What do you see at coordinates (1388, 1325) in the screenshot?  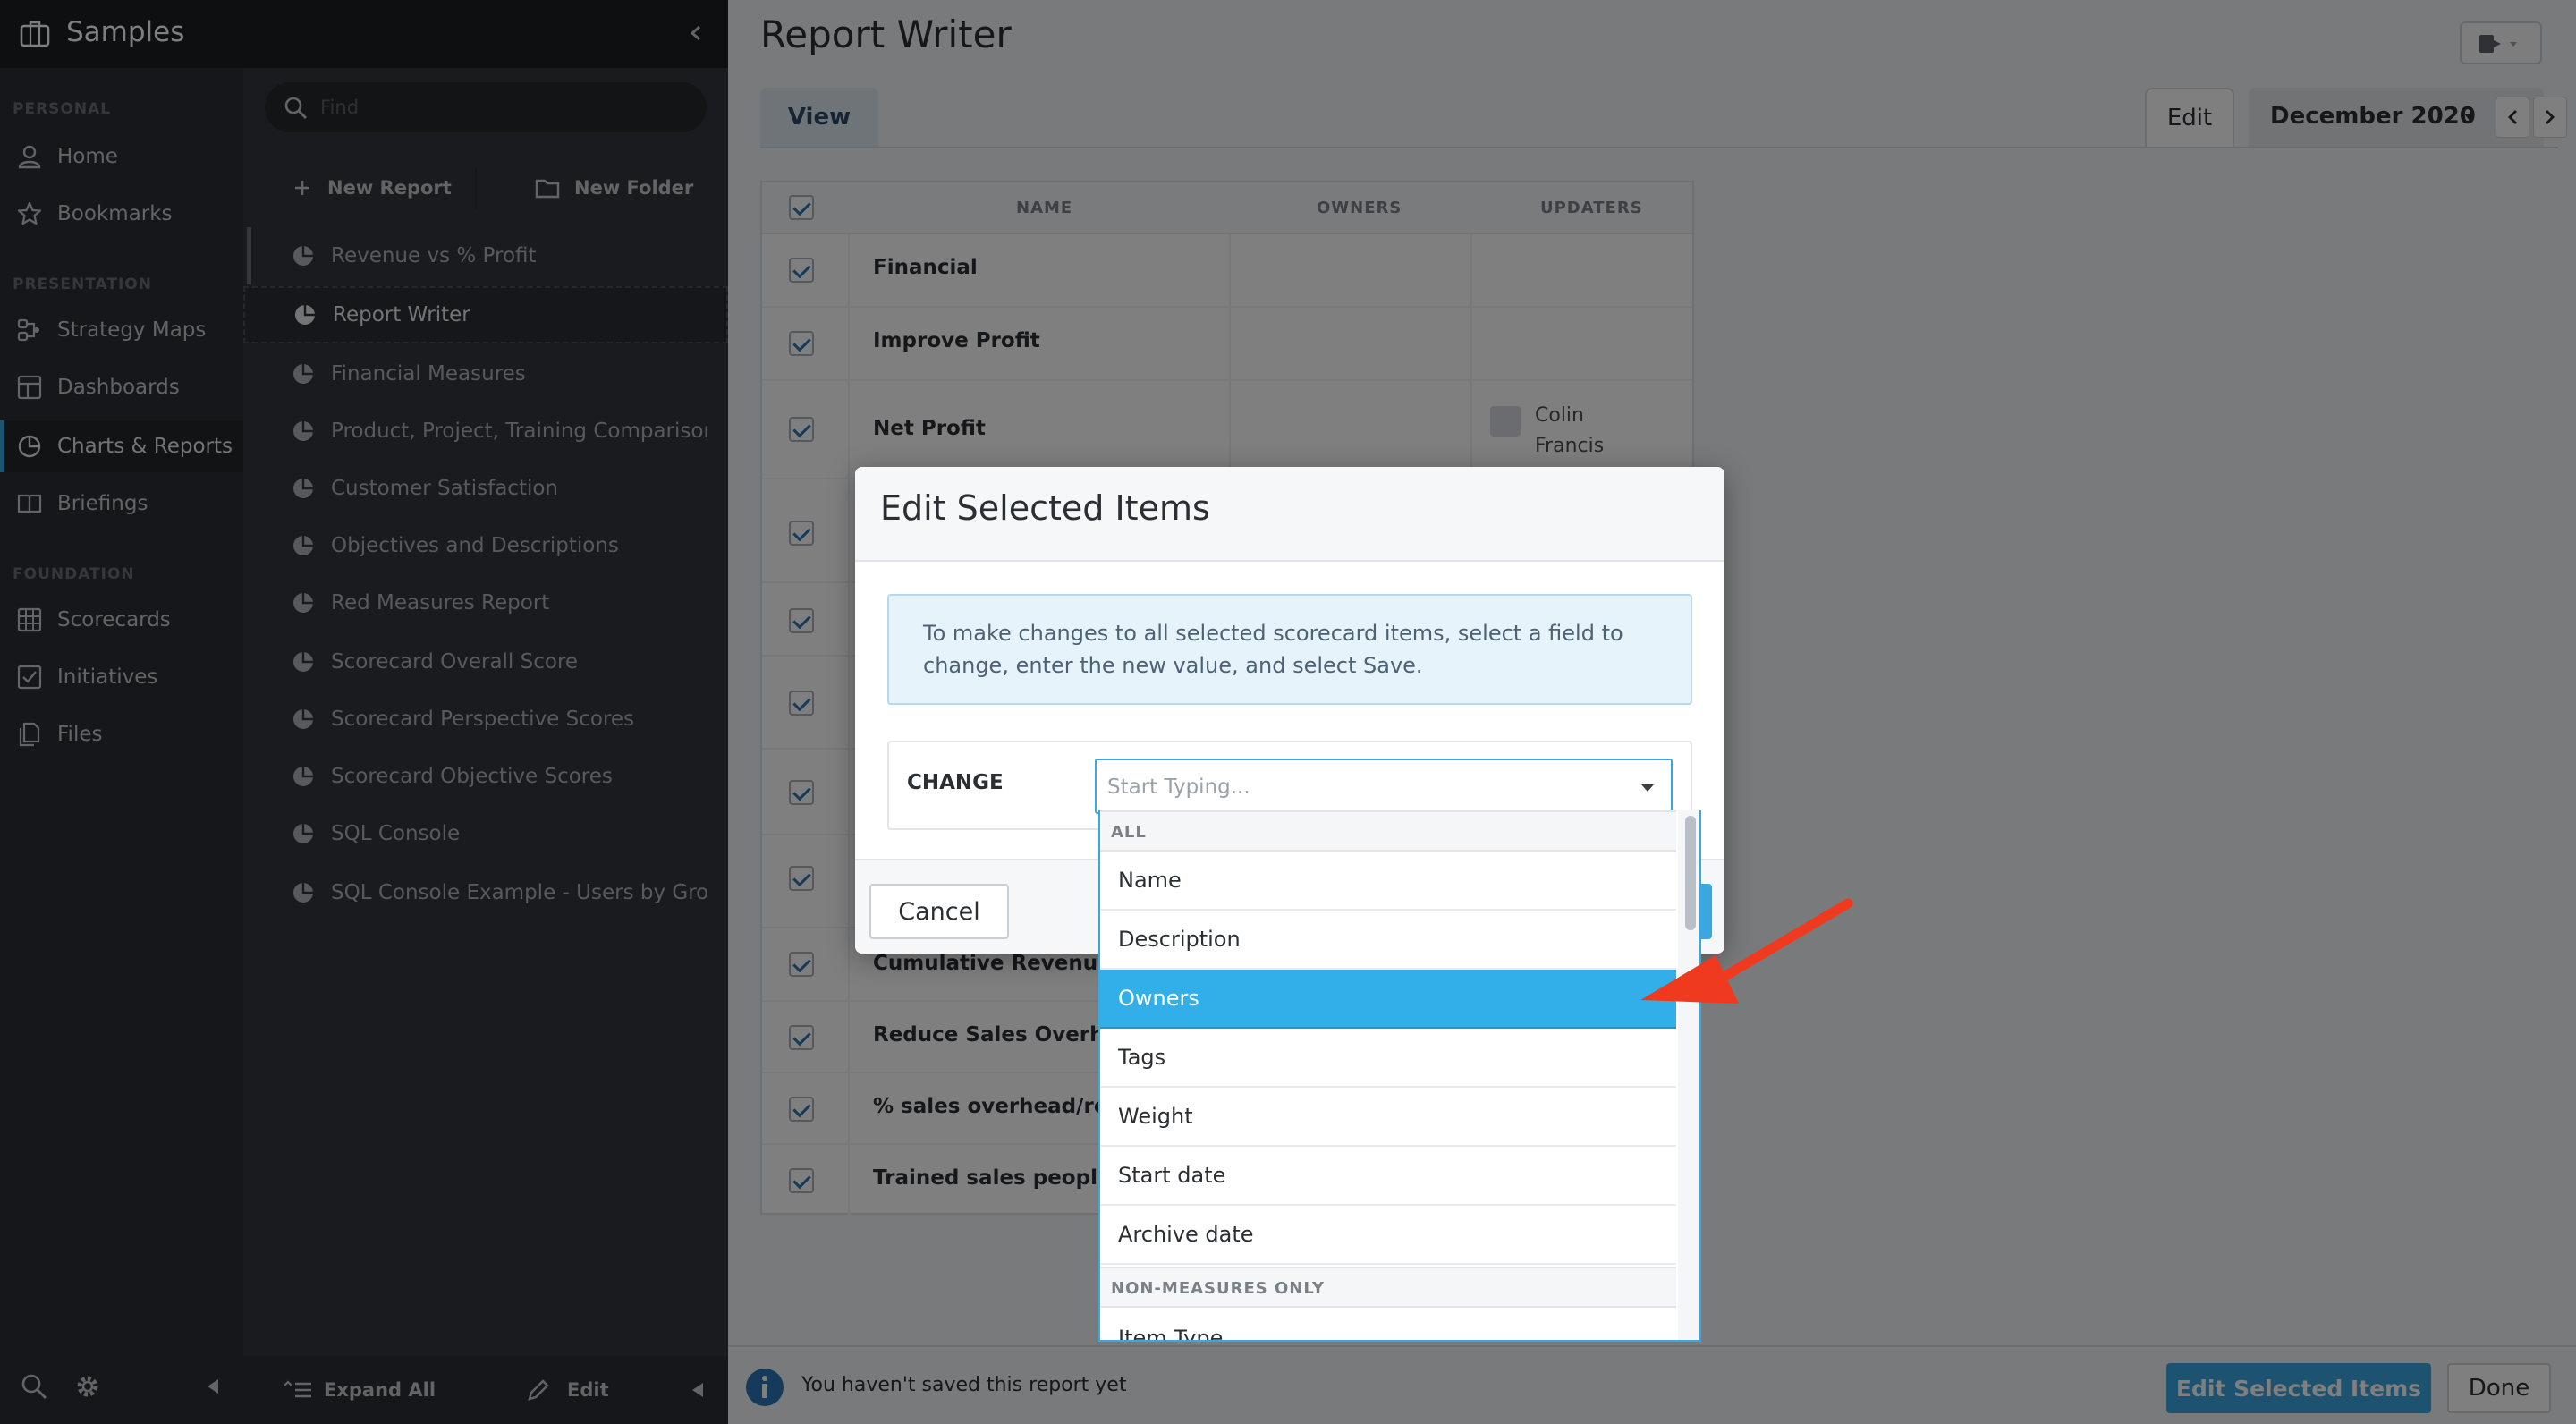 I see `dropdown-option-item-type: Item Type` at bounding box center [1388, 1325].